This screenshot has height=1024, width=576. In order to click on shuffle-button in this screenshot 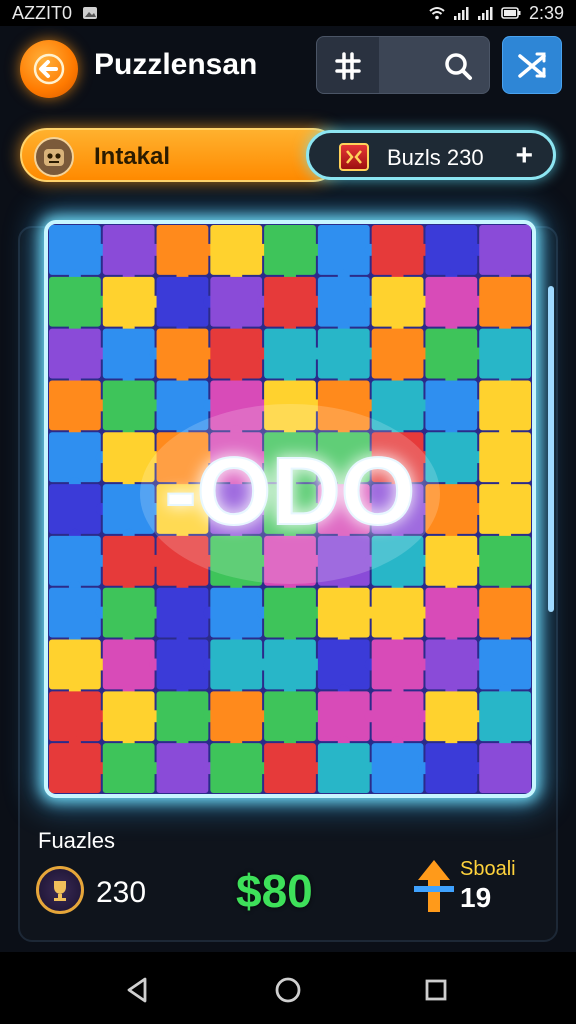, I will do `click(532, 65)`.